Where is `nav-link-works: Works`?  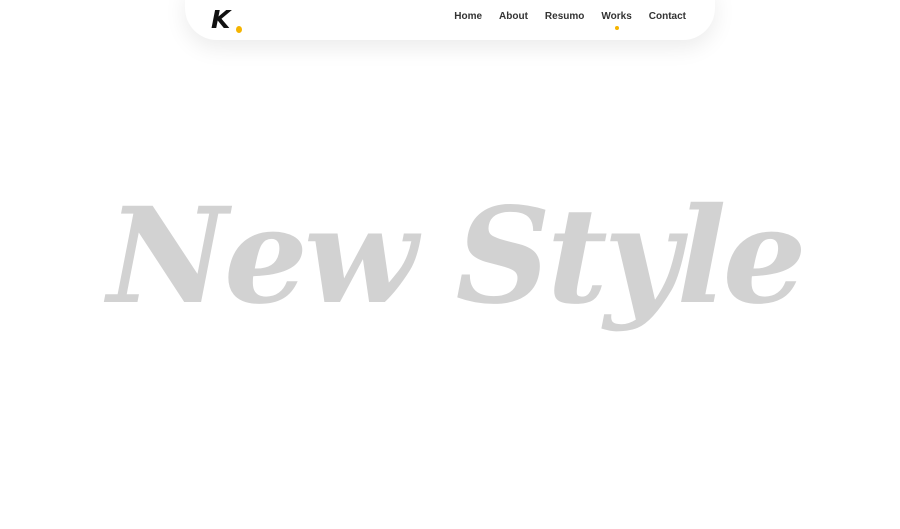 nav-link-works: Works is located at coordinates (616, 17).